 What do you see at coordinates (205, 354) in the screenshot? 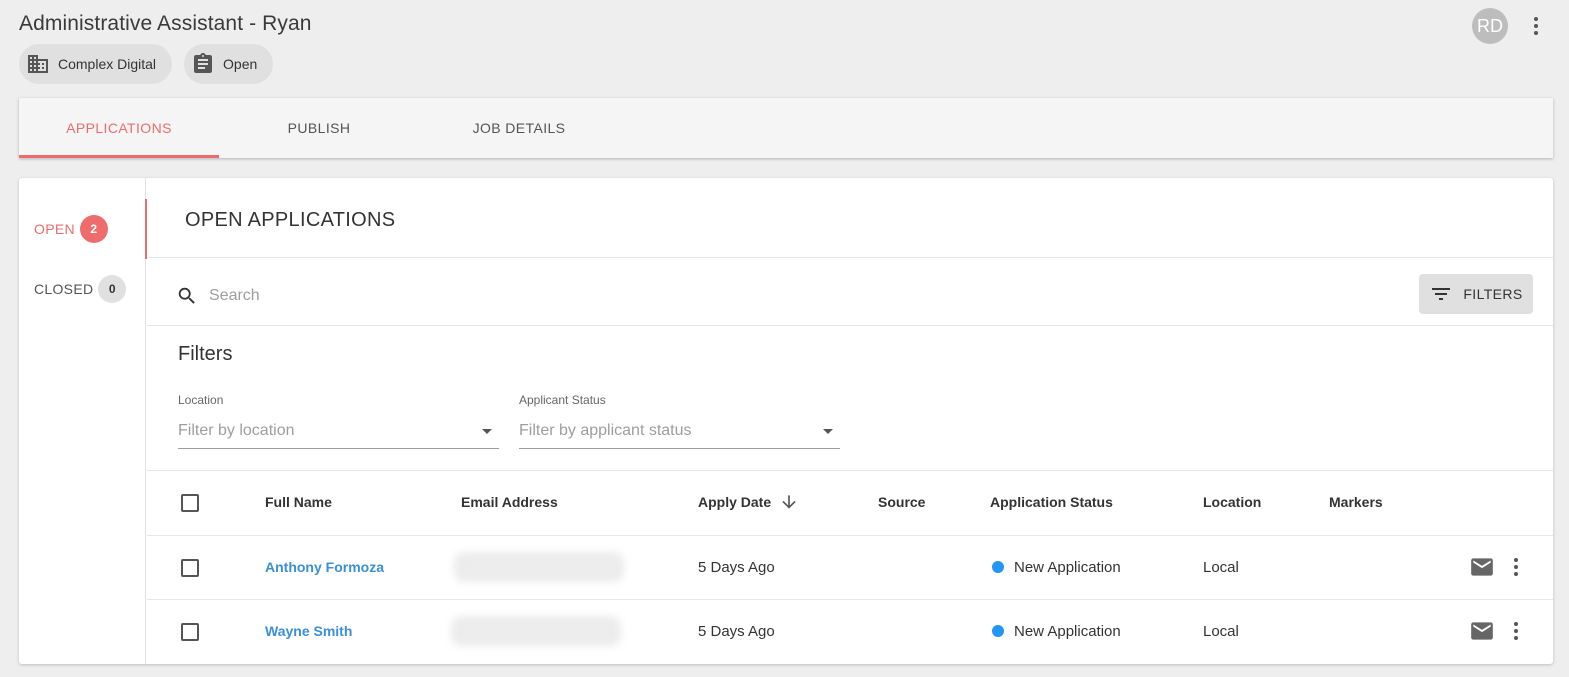
I see `filters-title: Filters` at bounding box center [205, 354].